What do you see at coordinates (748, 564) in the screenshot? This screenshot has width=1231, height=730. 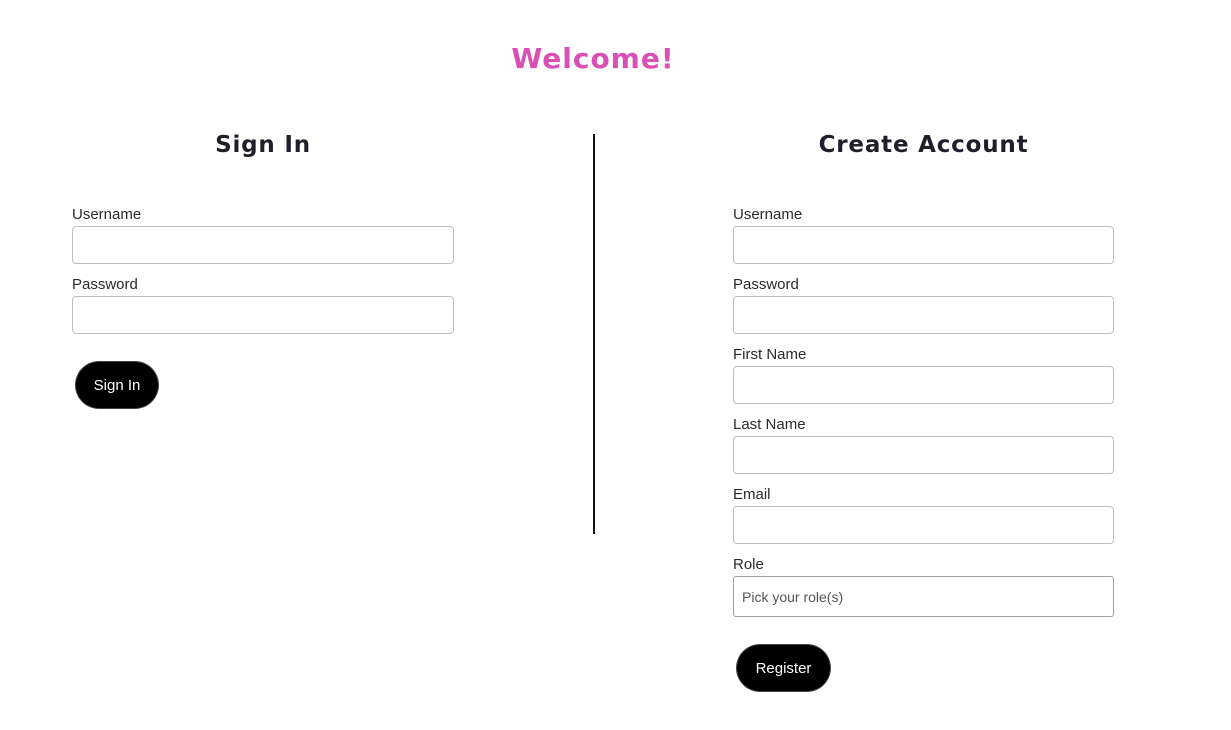 I see `role-label: Role` at bounding box center [748, 564].